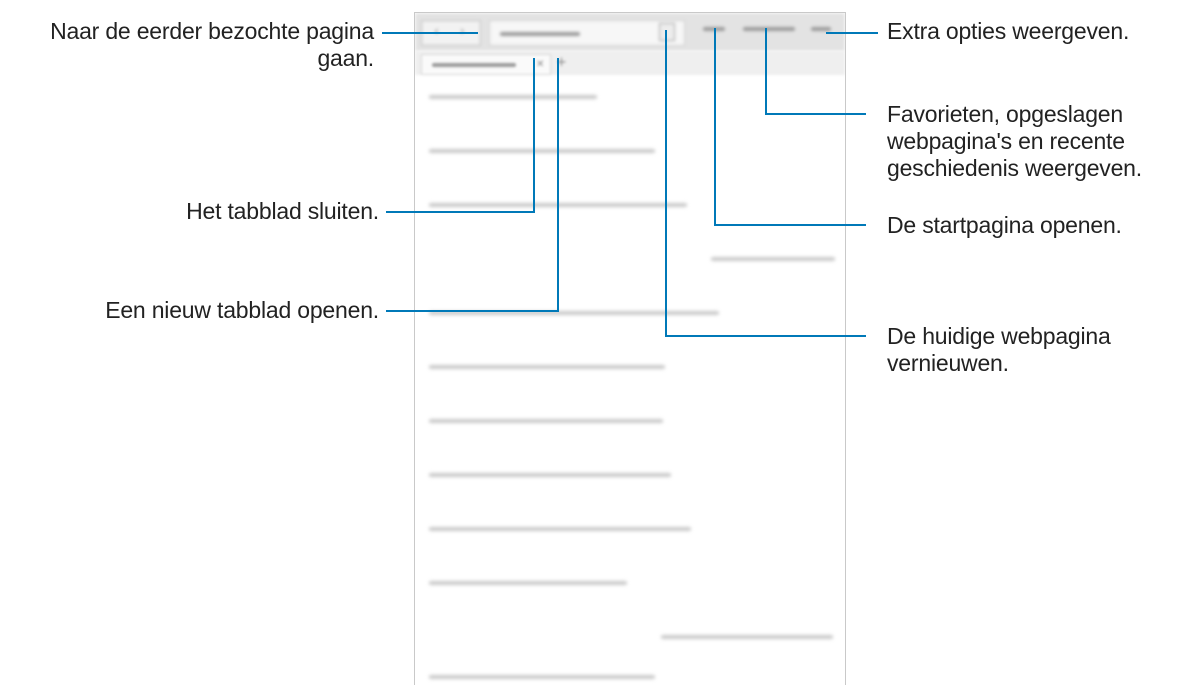  Describe the element at coordinates (282, 211) in the screenshot. I see `callout-close-tab: Het tabblad sluiten.` at that location.